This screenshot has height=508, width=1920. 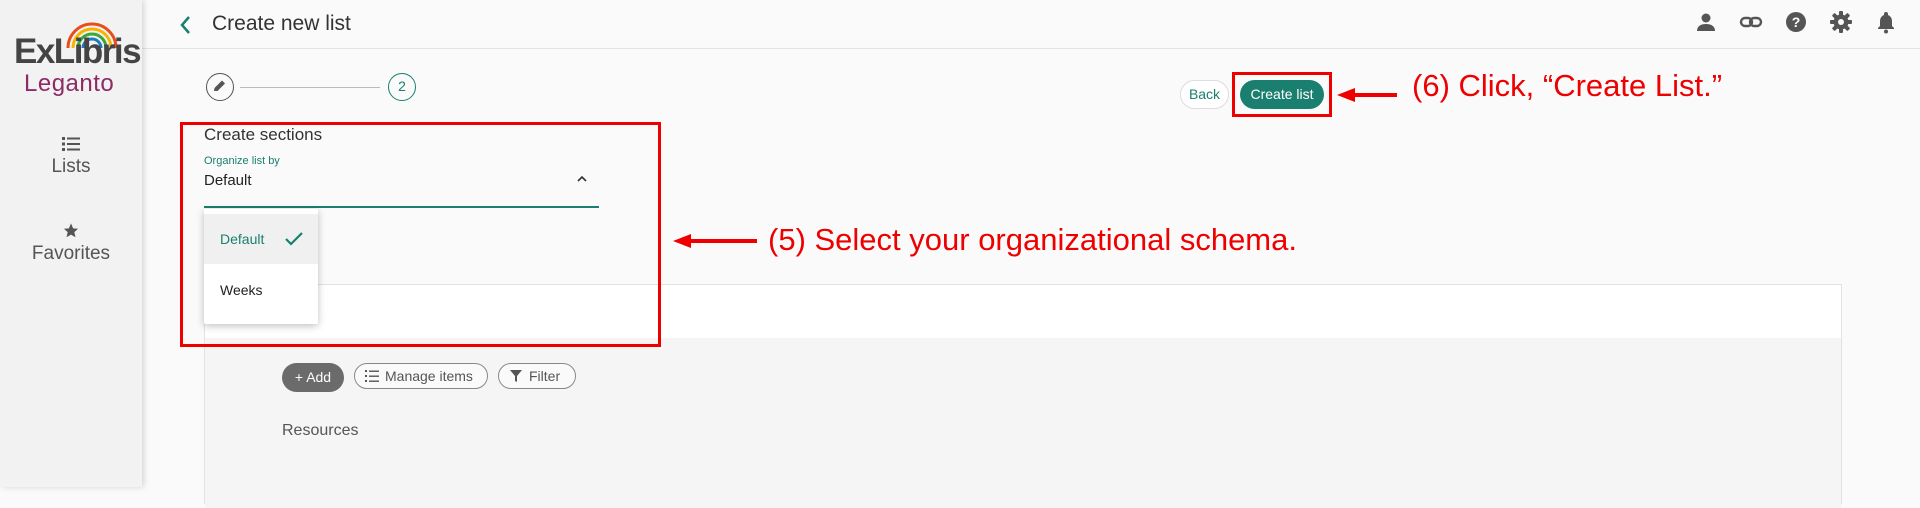 I want to click on top-bar: Create new list ?, so click(x=1031, y=24).